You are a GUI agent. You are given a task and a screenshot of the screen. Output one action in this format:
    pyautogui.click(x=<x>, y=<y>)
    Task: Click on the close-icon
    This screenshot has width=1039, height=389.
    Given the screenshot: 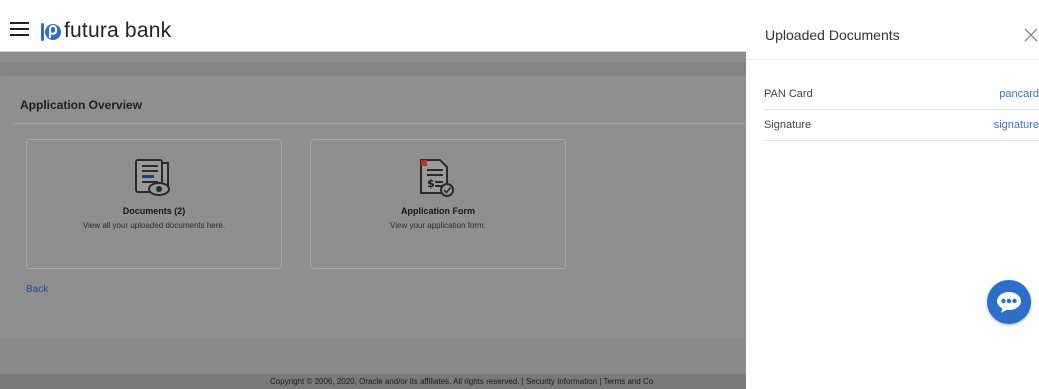 What is the action you would take?
    pyautogui.click(x=1031, y=35)
    